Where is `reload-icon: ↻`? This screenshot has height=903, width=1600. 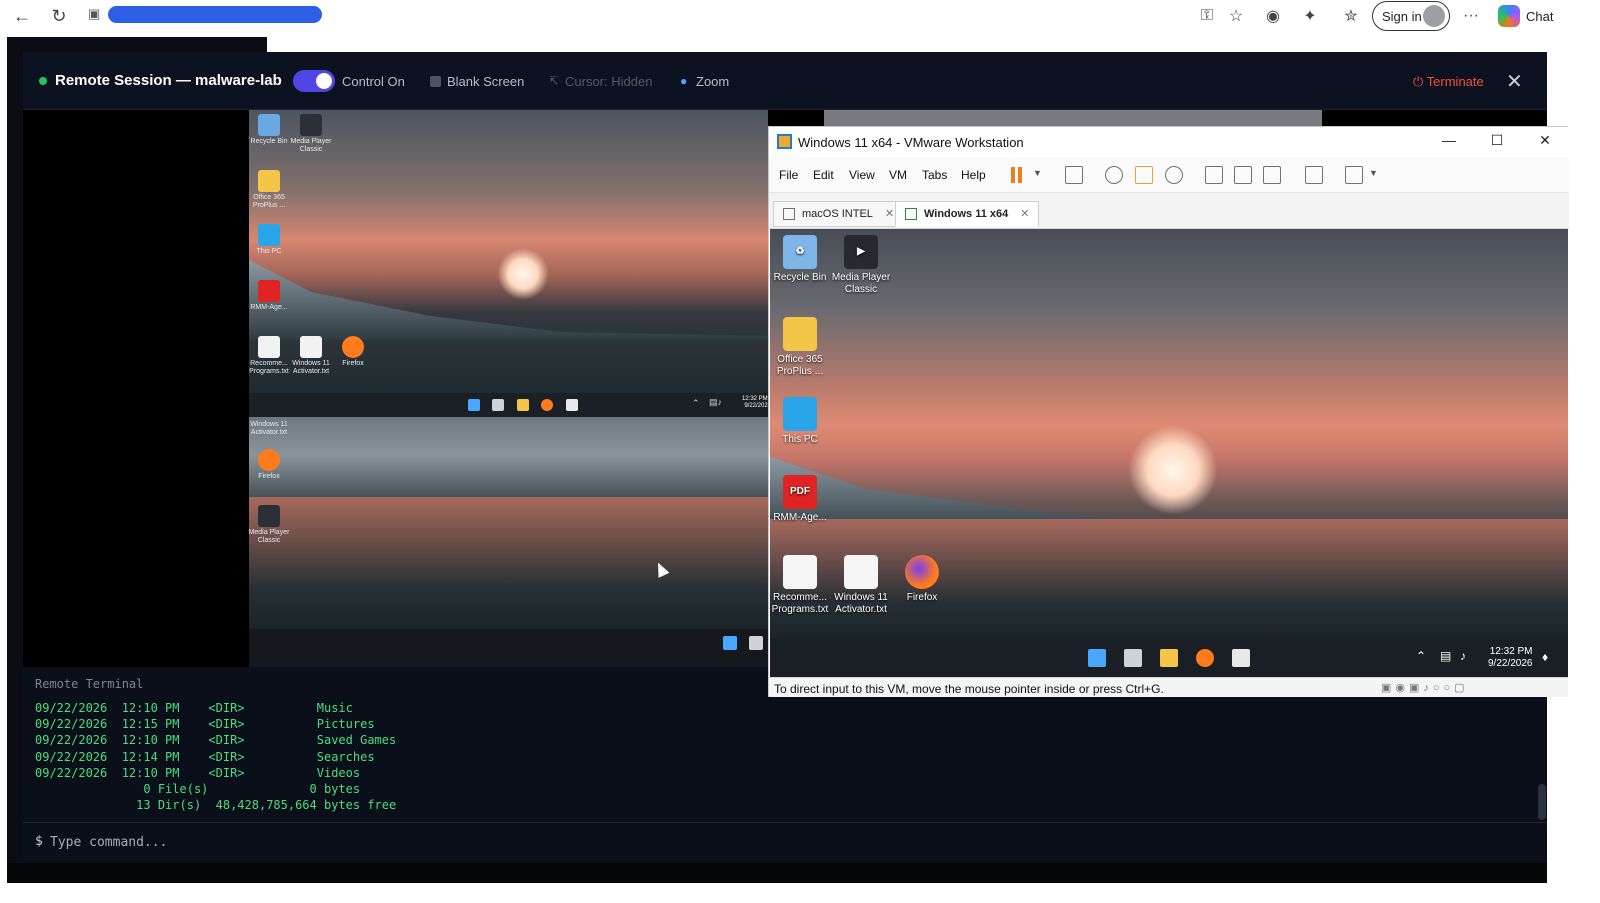 reload-icon: ↻ is located at coordinates (59, 16).